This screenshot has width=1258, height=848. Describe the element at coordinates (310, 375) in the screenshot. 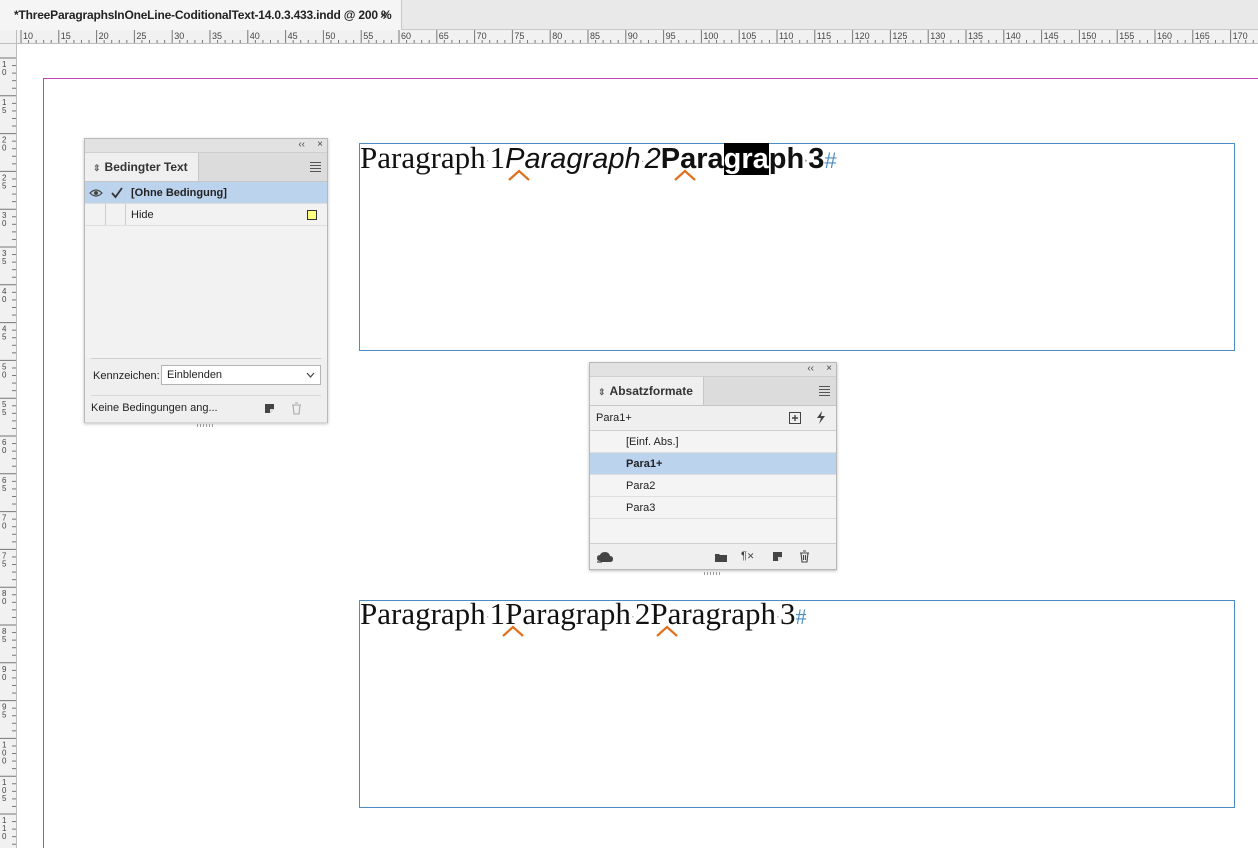

I see `chevron-down-icon` at that location.